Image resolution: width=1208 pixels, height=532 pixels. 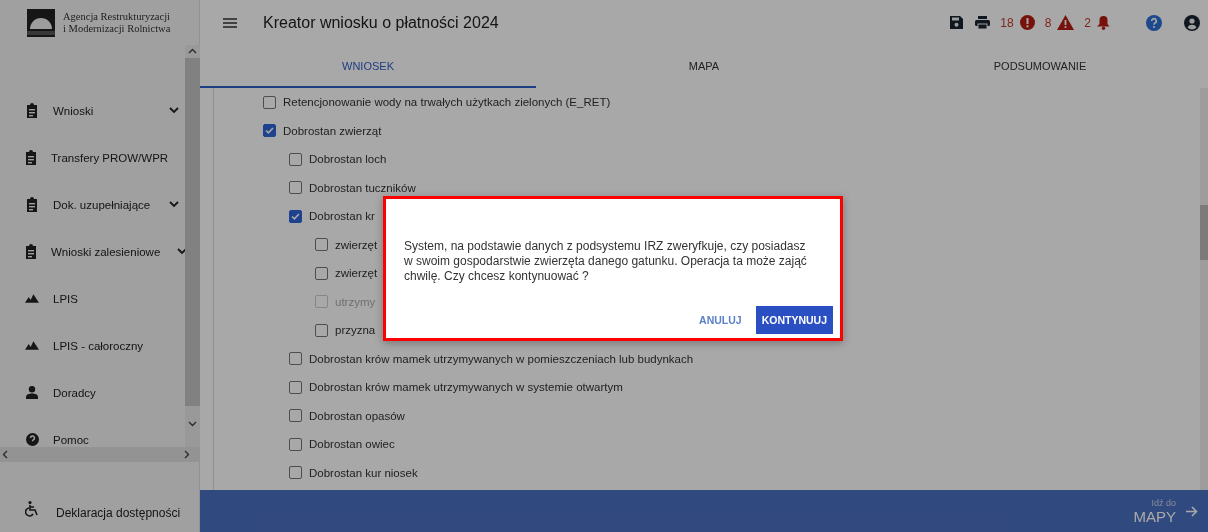 What do you see at coordinates (1007, 22) in the screenshot?
I see `error-count: 18` at bounding box center [1007, 22].